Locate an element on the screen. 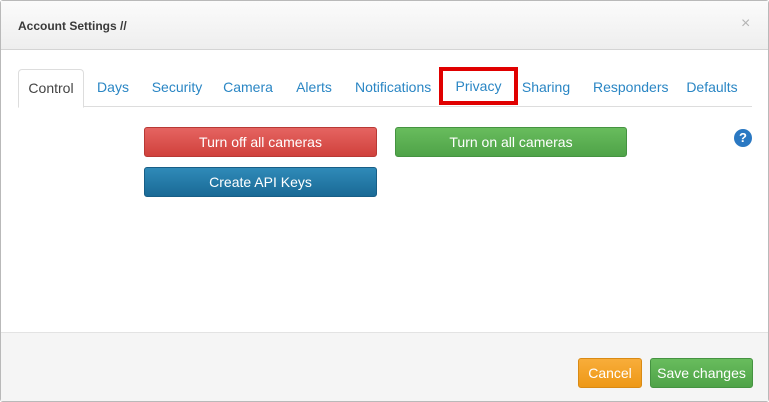 The image size is (769, 402). tab-responders: Responders is located at coordinates (631, 88).